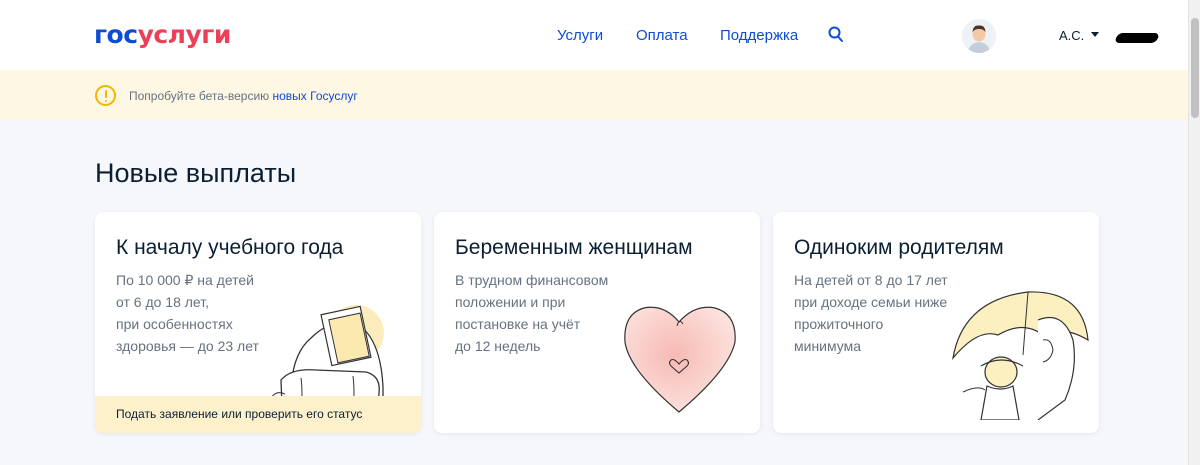 The height and width of the screenshot is (465, 1200). I want to click on gosuslugi-logo: госуслуги, so click(162, 34).